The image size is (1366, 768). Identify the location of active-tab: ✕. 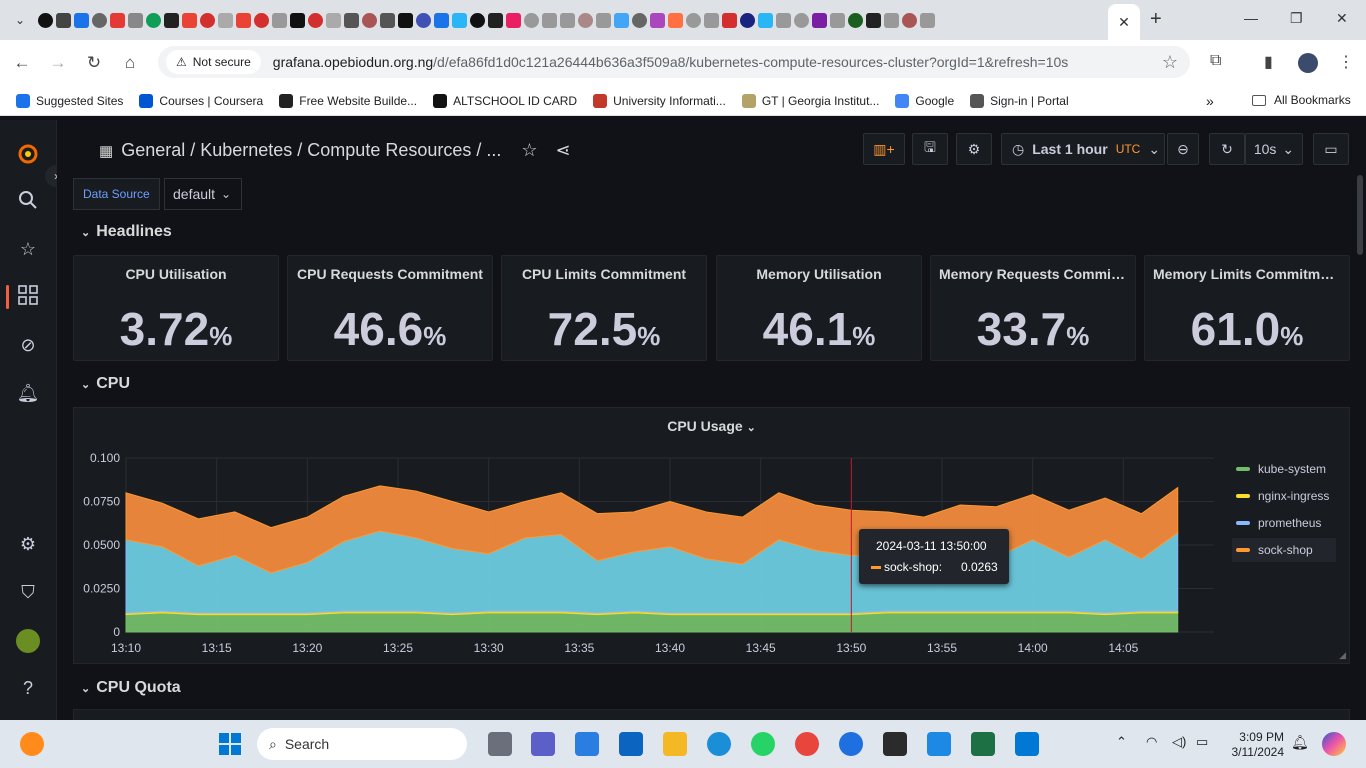
(1124, 22).